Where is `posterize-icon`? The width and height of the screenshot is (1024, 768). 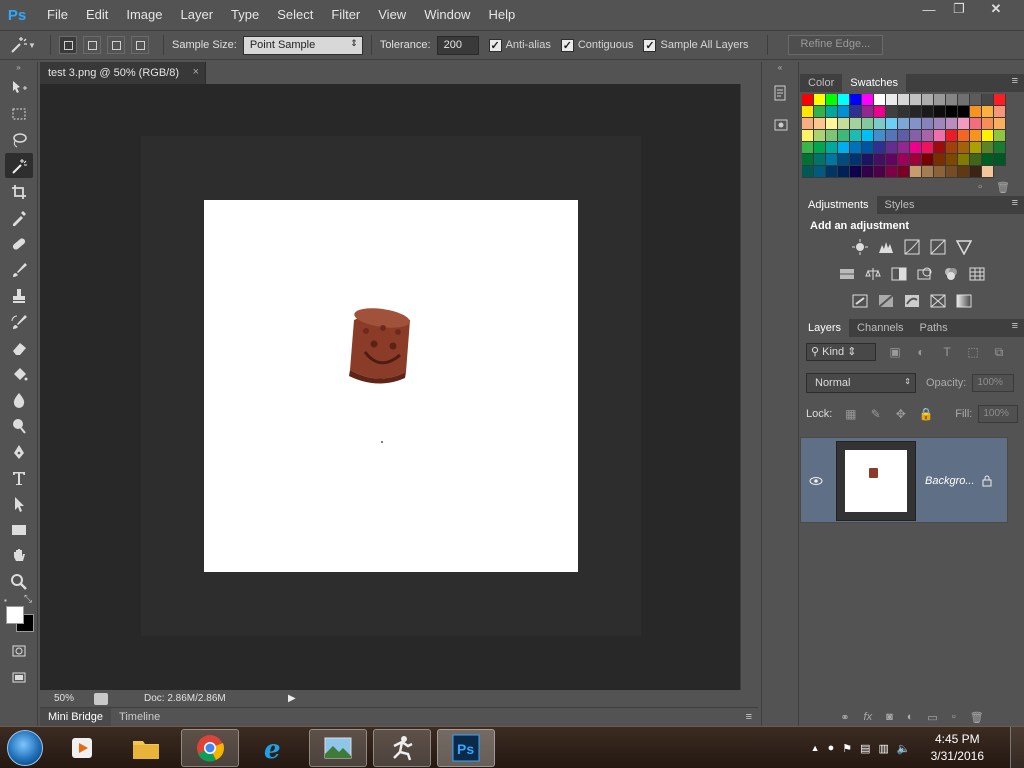
posterize-icon is located at coordinates (886, 301).